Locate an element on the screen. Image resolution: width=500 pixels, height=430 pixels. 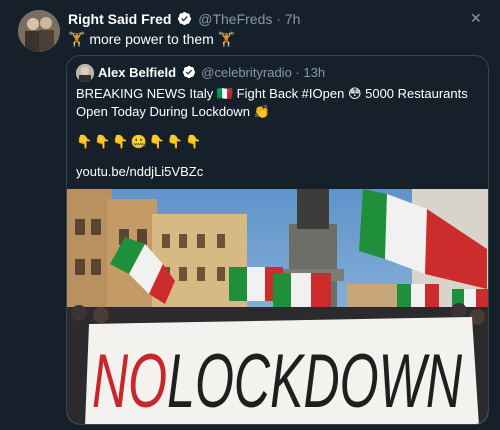
author-handle: @TheFreds is located at coordinates (235, 19).